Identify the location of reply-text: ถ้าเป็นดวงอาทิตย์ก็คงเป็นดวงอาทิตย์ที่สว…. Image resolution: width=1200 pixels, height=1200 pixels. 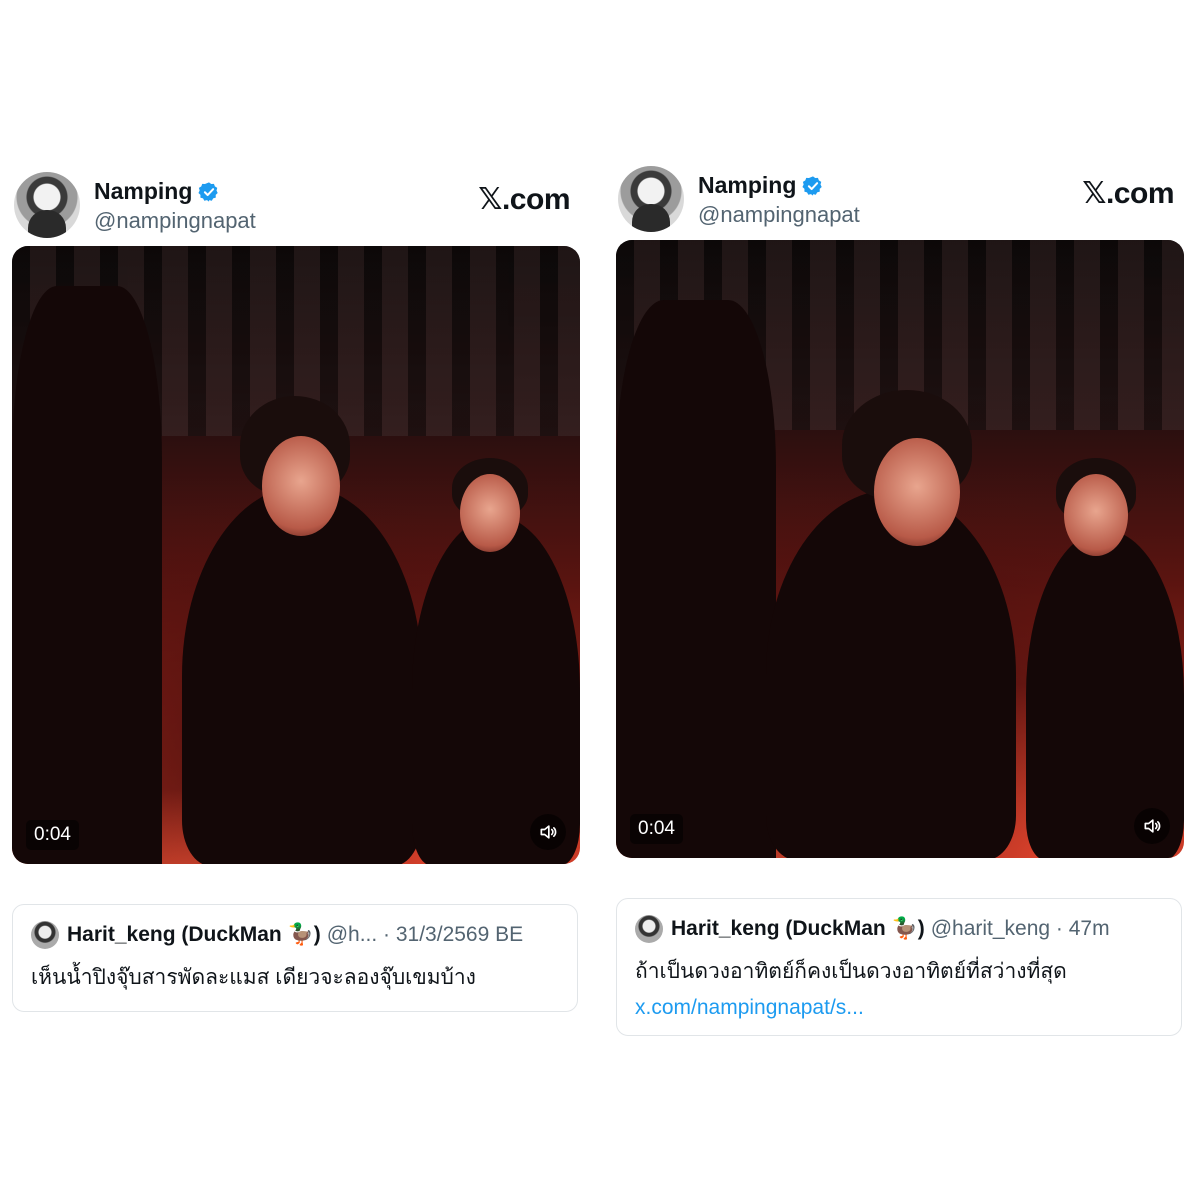
(851, 971).